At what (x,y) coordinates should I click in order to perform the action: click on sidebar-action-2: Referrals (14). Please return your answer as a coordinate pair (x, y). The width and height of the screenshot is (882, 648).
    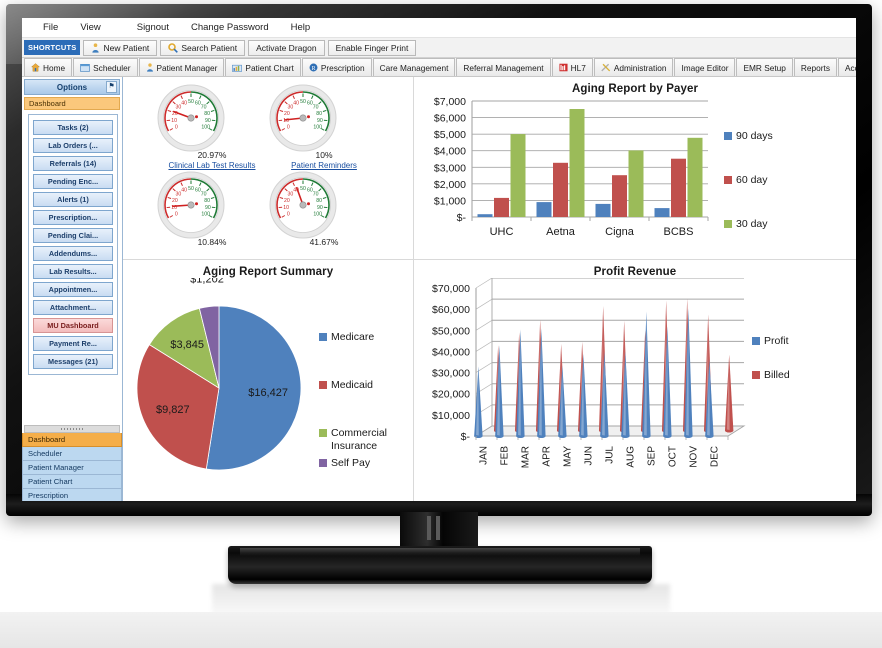
    Looking at the image, I should click on (73, 163).